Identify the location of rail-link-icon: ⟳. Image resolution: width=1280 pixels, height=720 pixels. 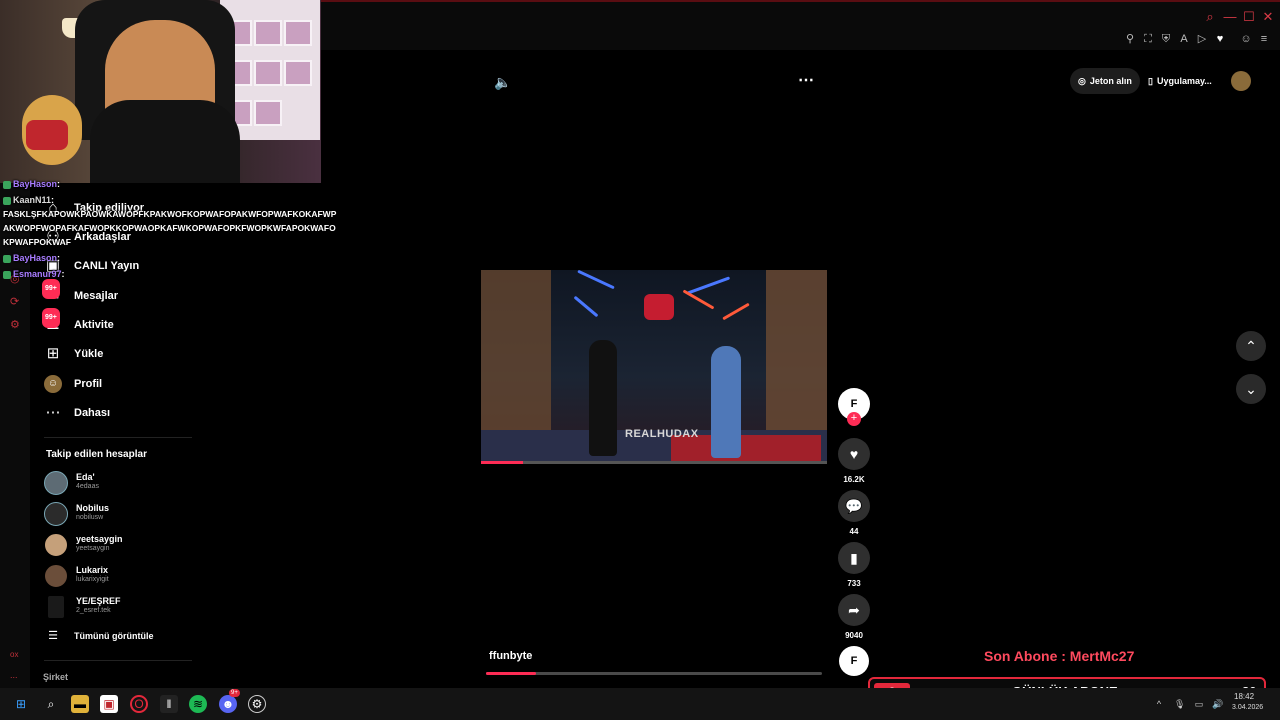
(16, 302).